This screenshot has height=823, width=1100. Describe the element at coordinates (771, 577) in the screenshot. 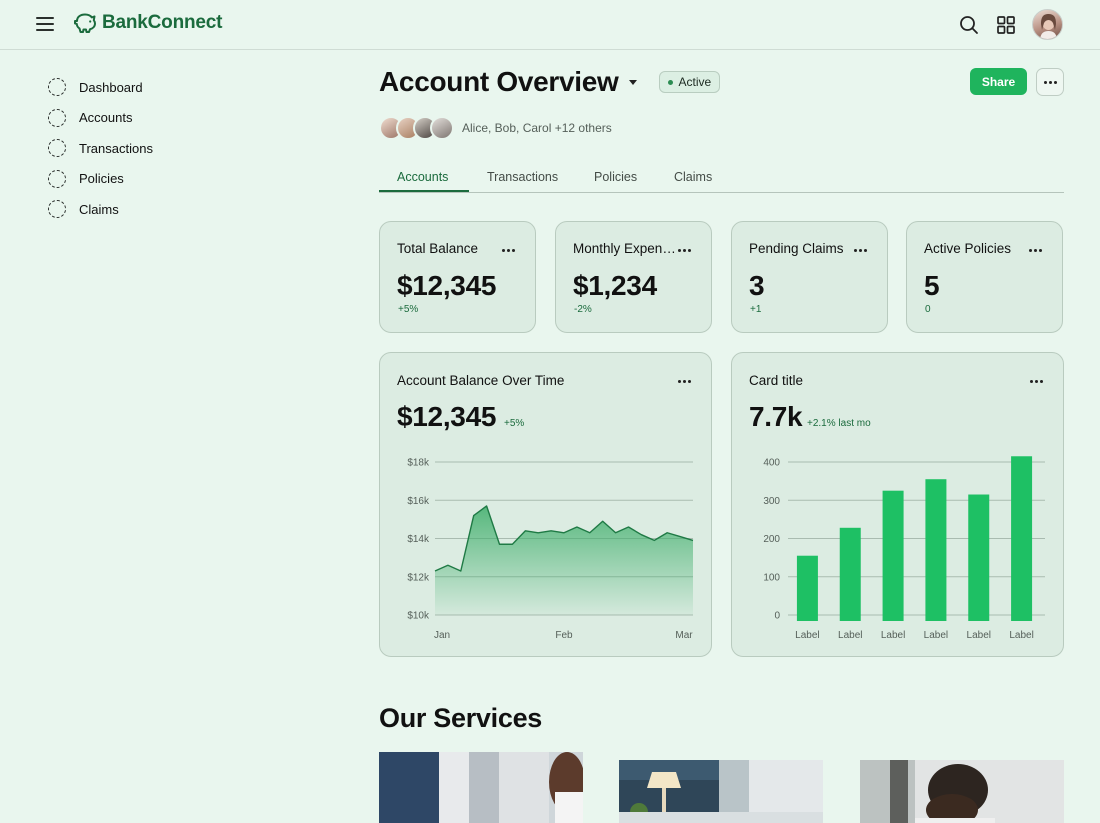

I see `y-tick-label: 100` at that location.